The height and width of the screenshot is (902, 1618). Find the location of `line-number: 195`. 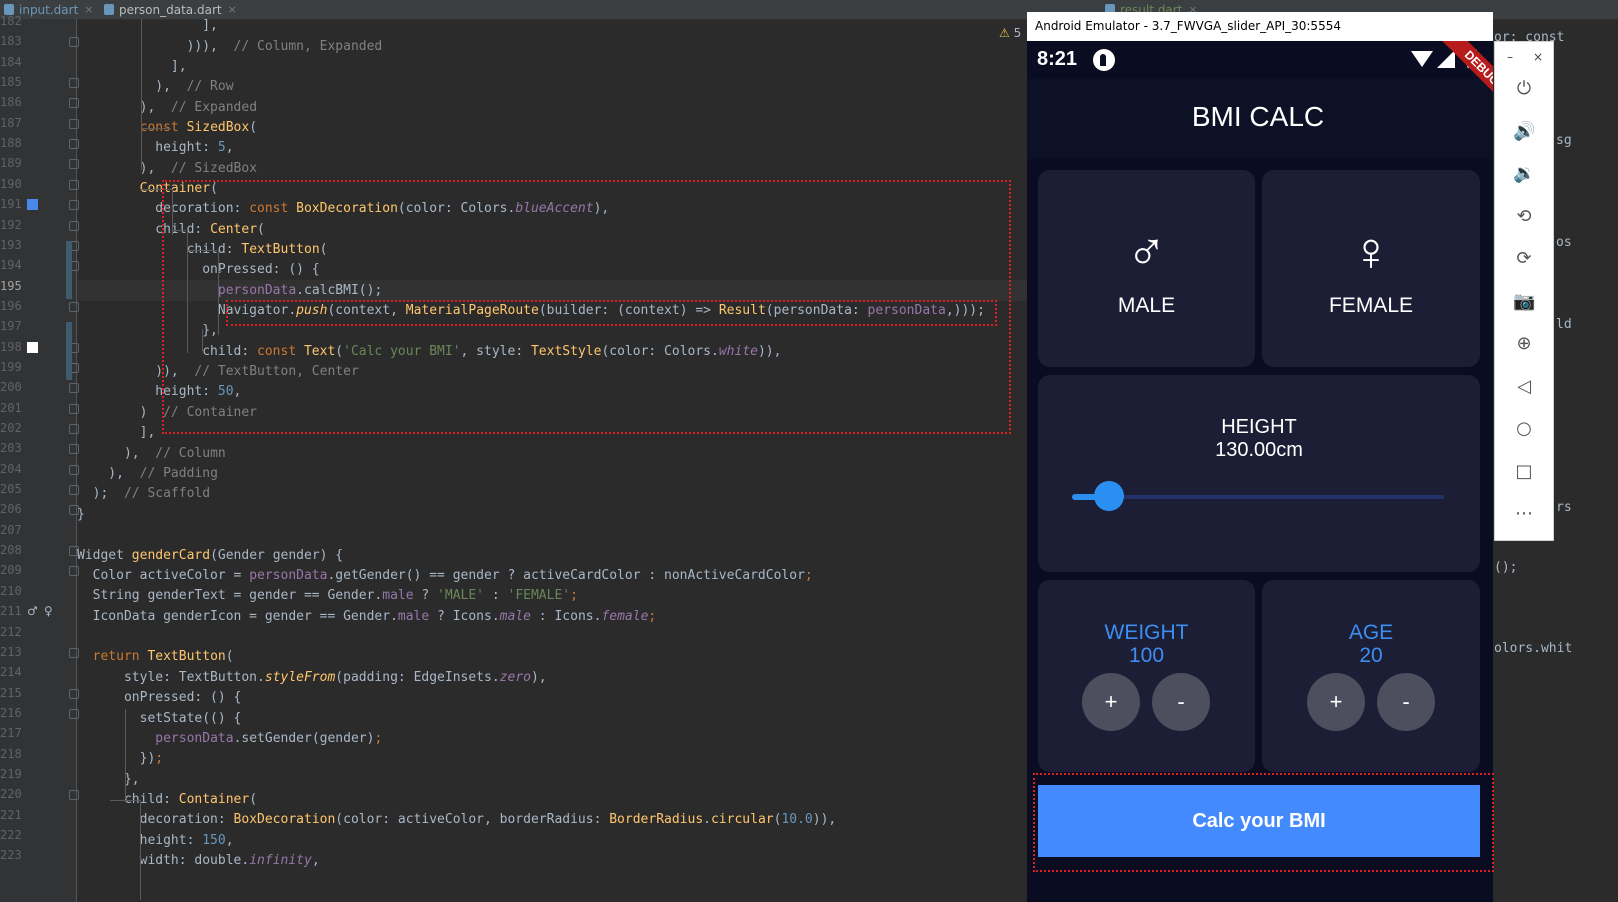

line-number: 195 is located at coordinates (11, 285).